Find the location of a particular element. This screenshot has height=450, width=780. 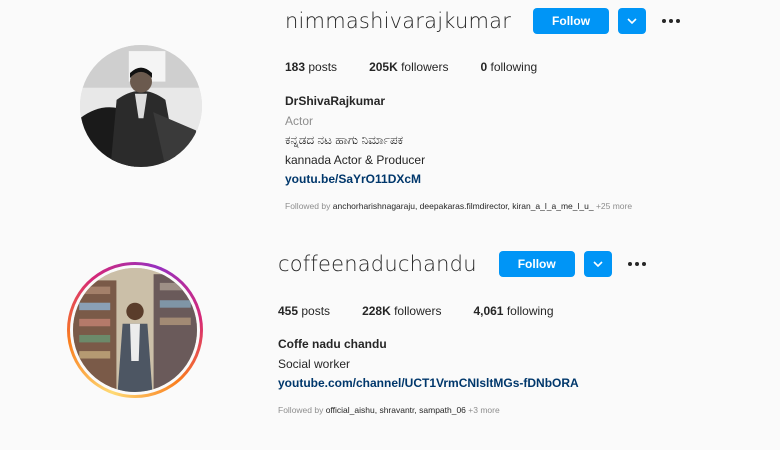

profile-avatar-story-ring is located at coordinates (135, 330).